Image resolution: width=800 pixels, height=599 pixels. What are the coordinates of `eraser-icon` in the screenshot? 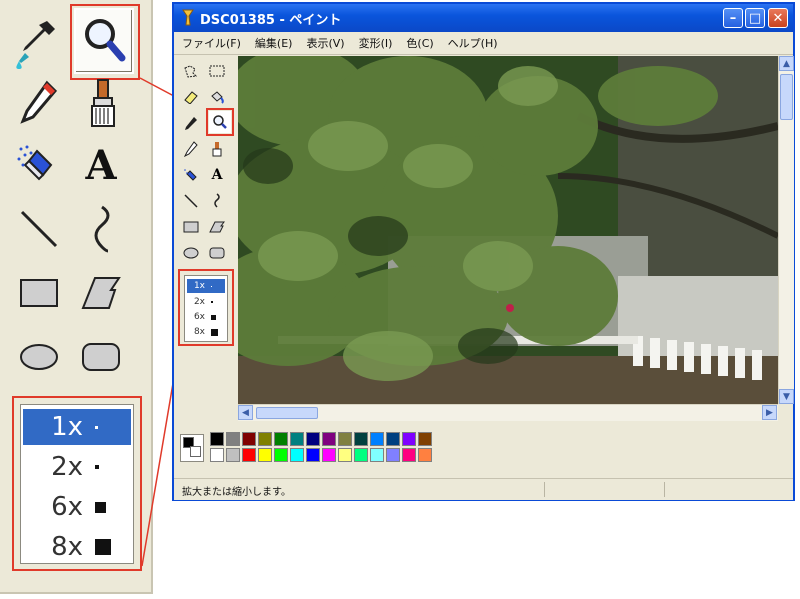 It's located at (191, 97).